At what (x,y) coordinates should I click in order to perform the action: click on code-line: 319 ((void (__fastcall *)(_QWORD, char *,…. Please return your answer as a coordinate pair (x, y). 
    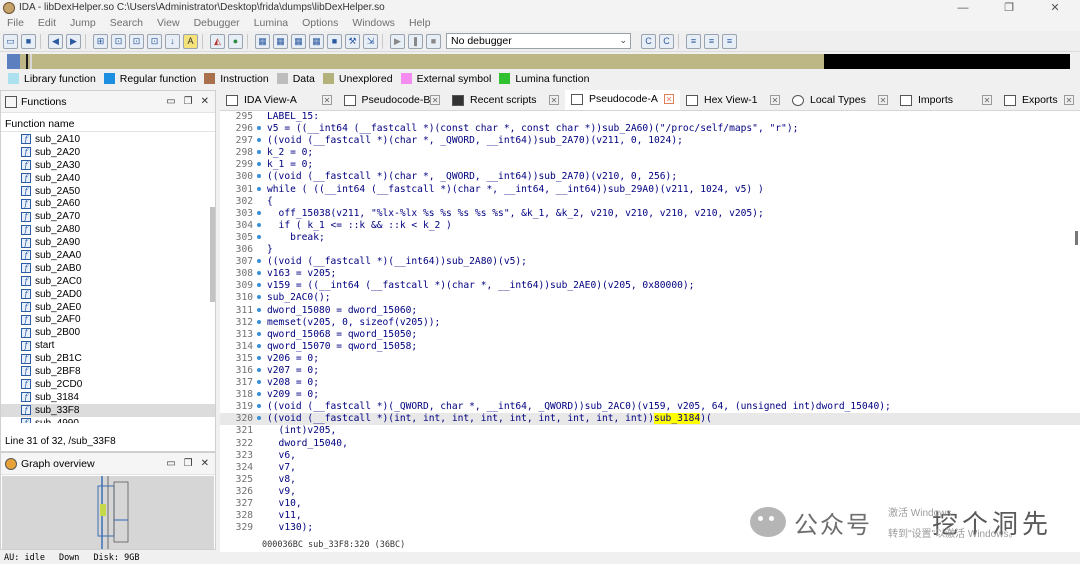
    Looking at the image, I should click on (650, 407).